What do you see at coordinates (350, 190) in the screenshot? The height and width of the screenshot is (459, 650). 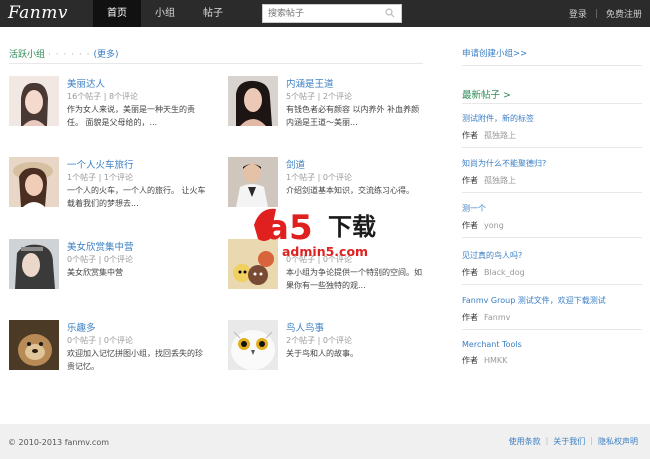 I see `group-description: 介绍剑道基本知识，交流练习心得。` at bounding box center [350, 190].